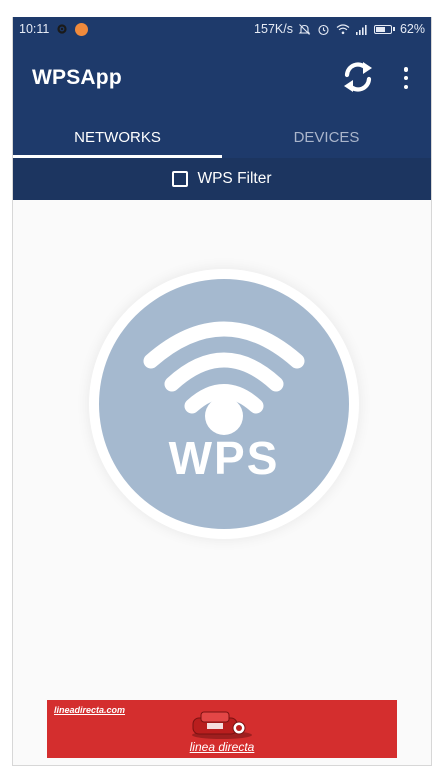 Image resolution: width=443 pixels, height=782 pixels. What do you see at coordinates (224, 458) in the screenshot?
I see `wps-logo-text: WPS` at bounding box center [224, 458].